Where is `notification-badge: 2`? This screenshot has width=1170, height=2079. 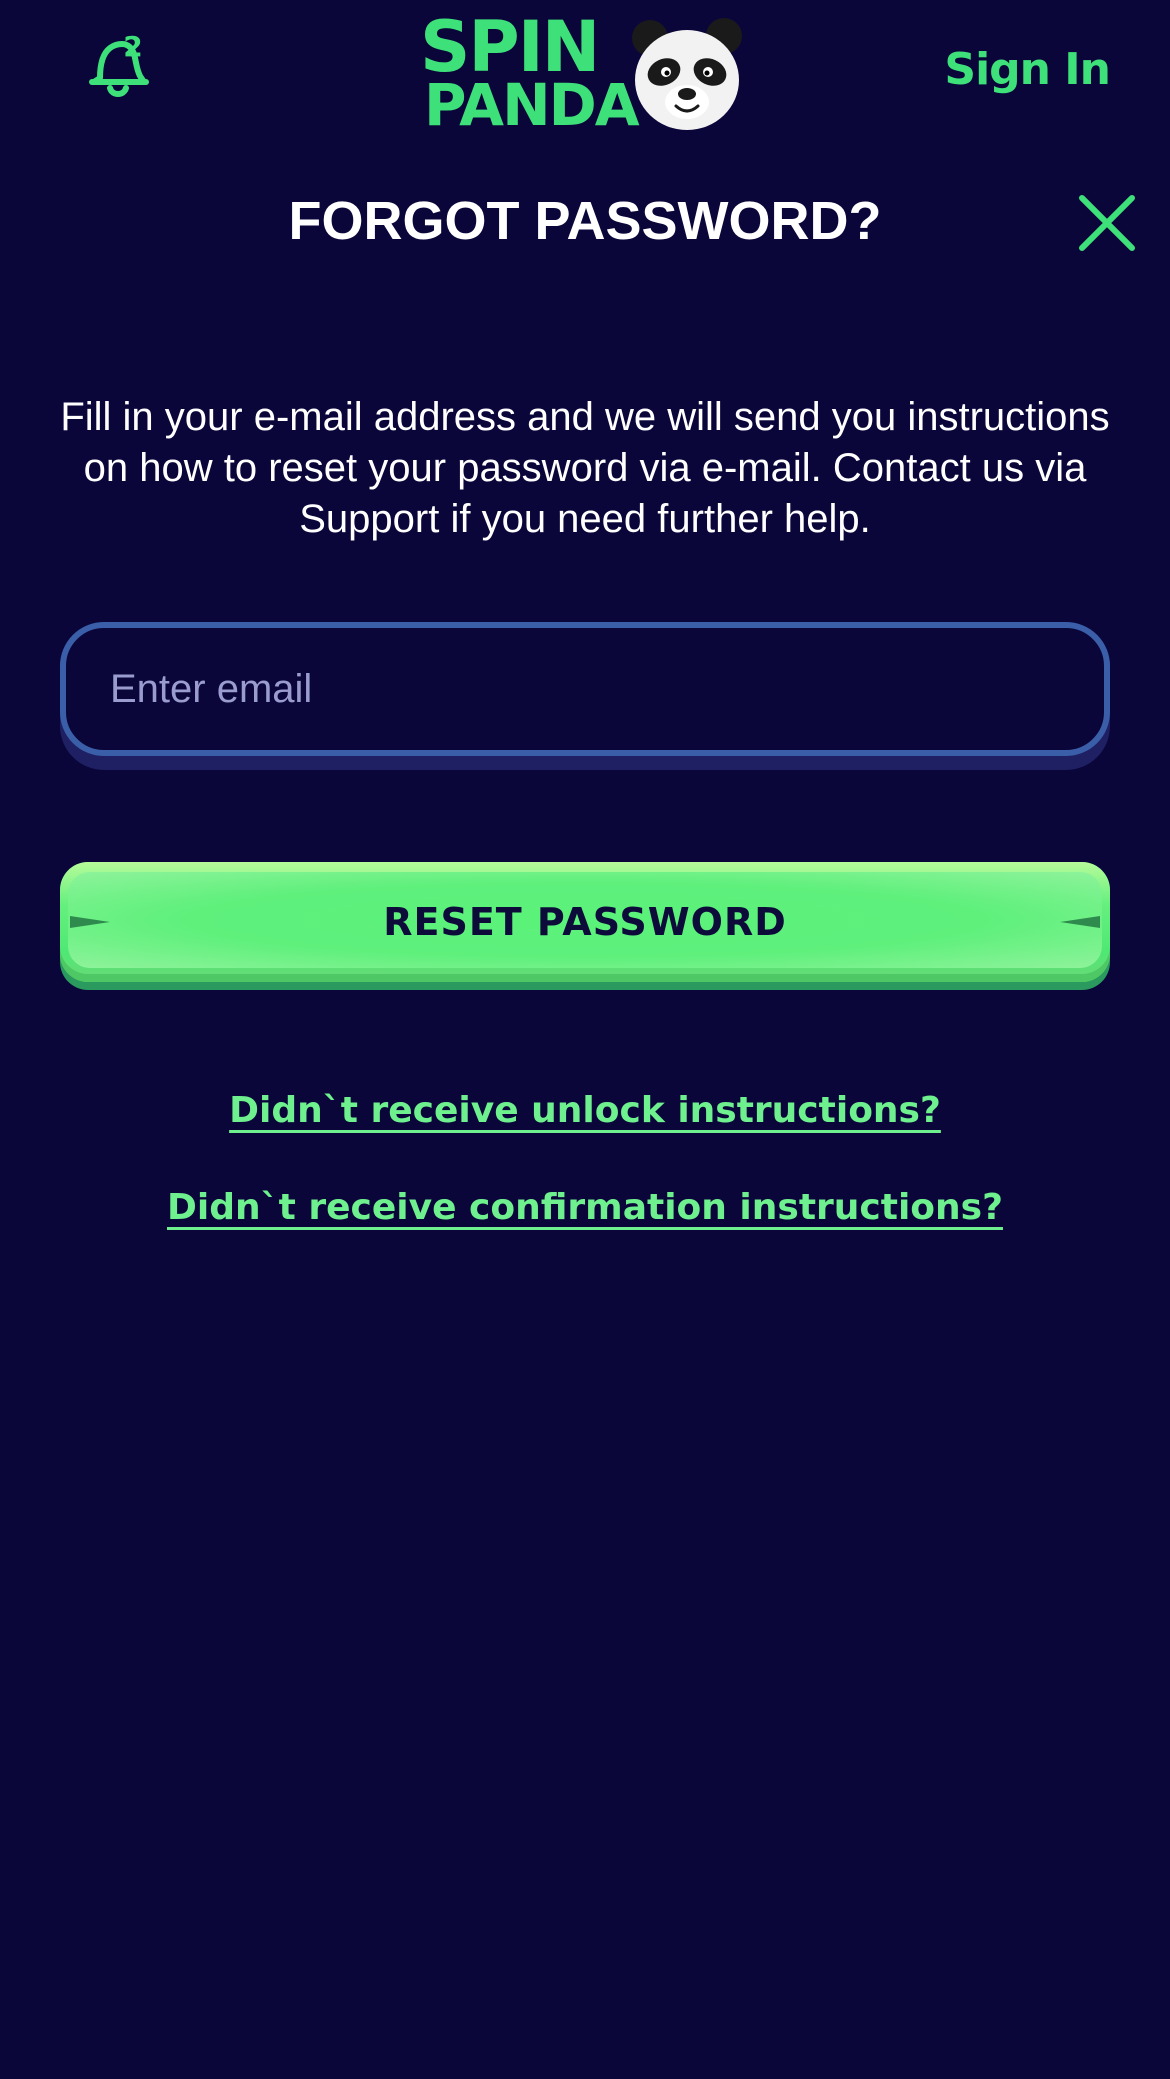 notification-badge: 2 is located at coordinates (133, 46).